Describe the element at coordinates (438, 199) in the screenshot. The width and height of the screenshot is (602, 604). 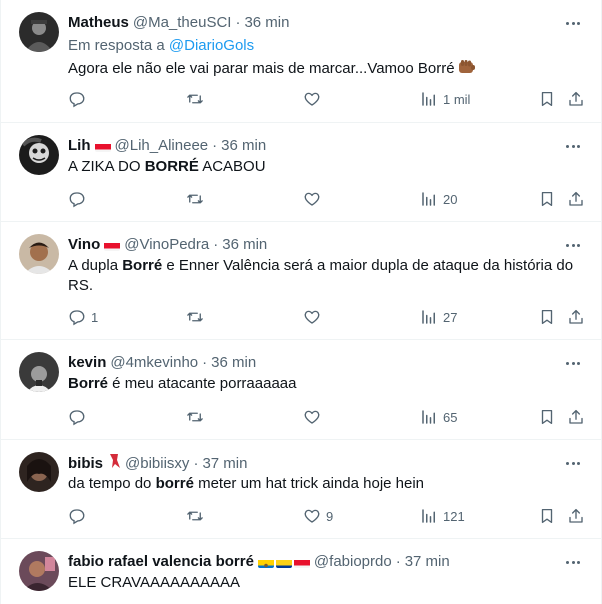
I see `views-button: 20` at that location.